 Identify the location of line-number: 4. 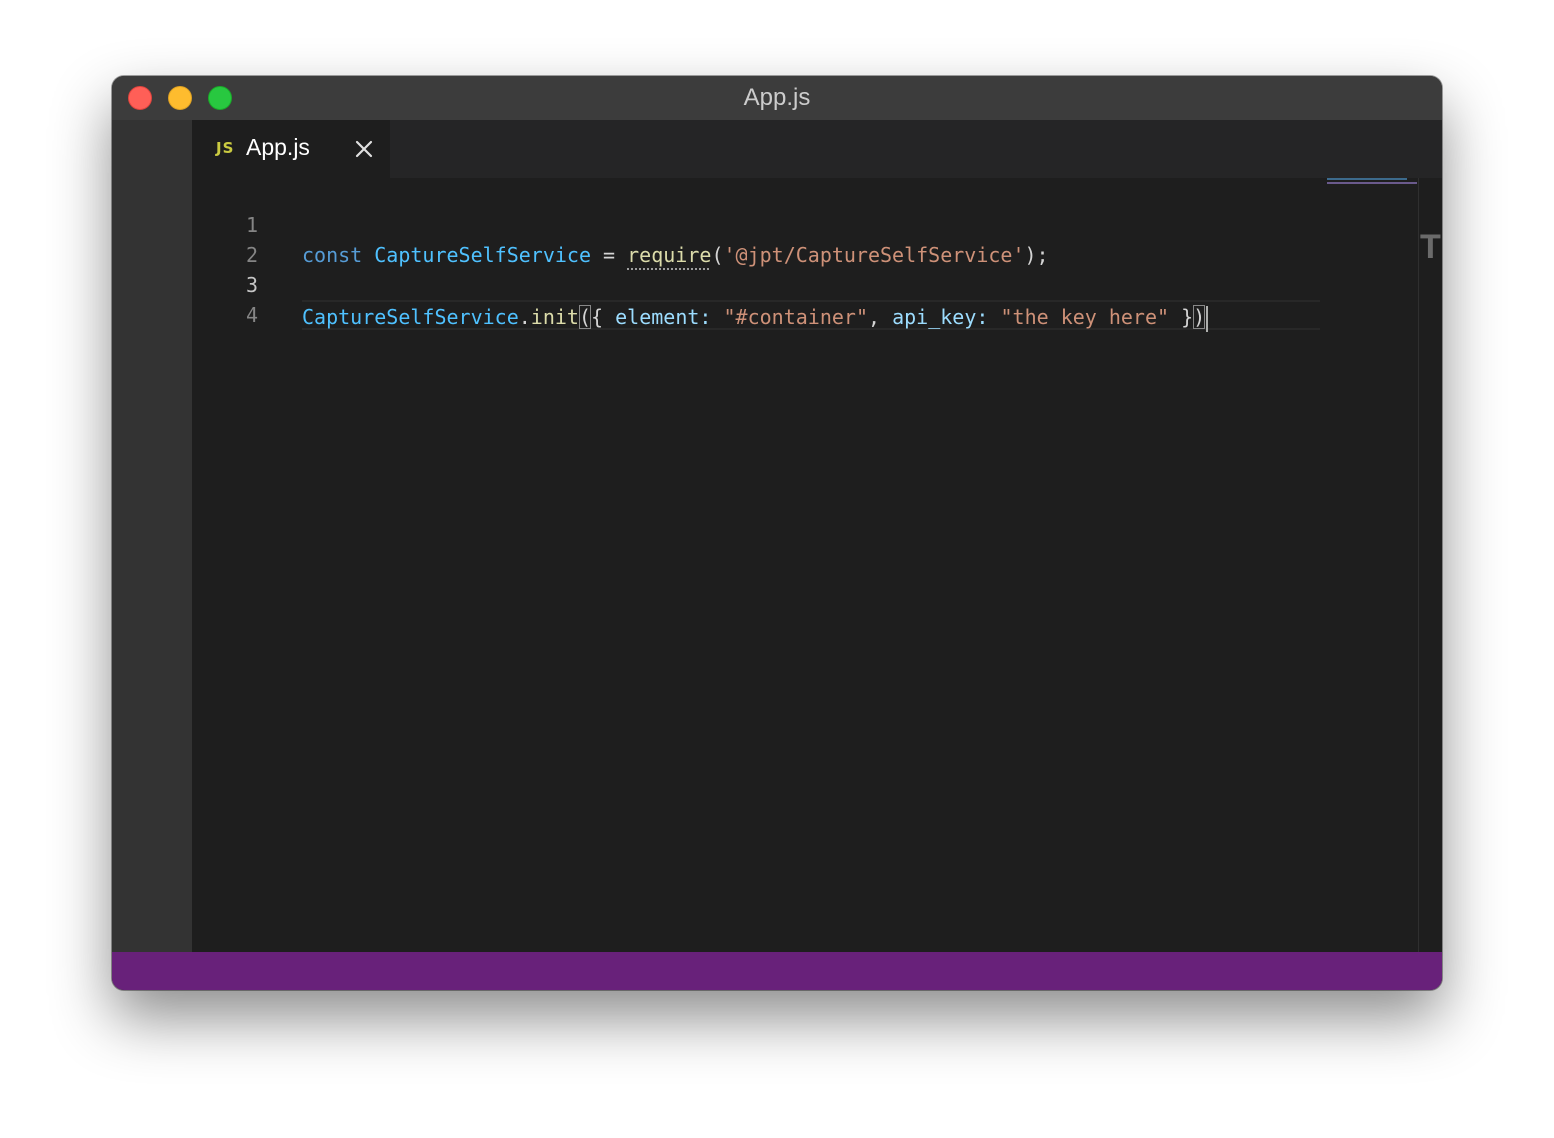
(251, 315).